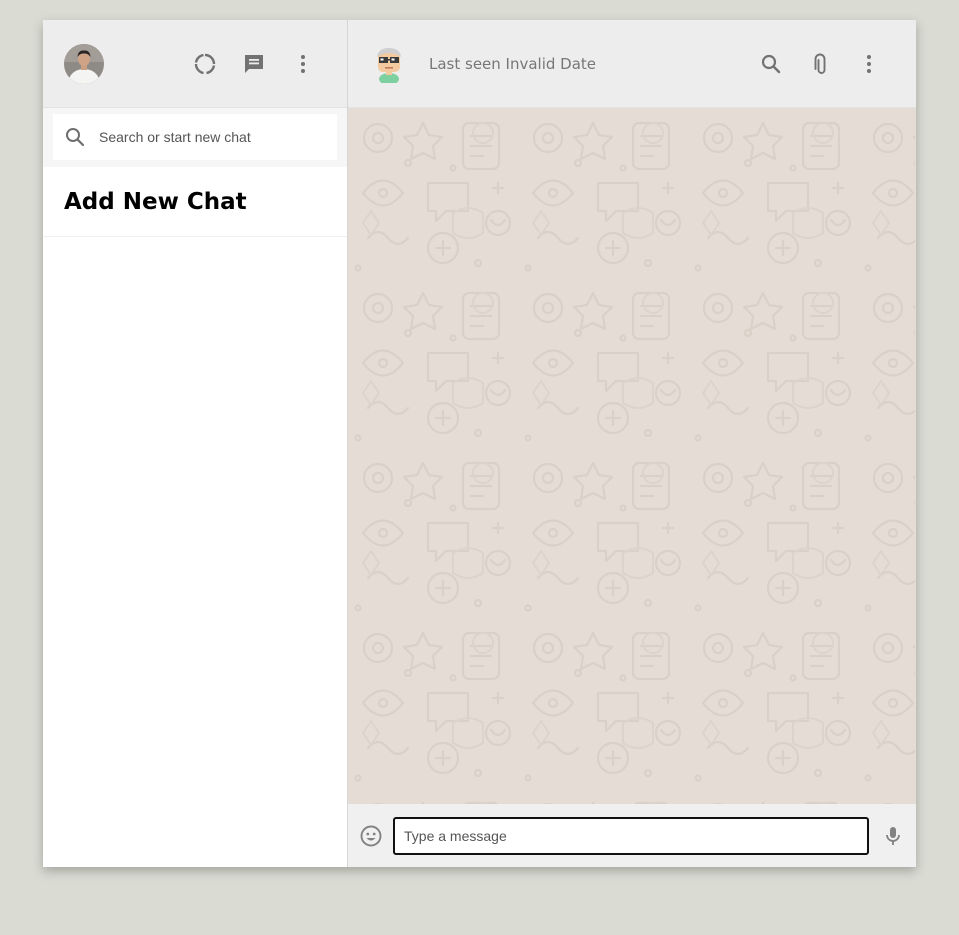 The height and width of the screenshot is (935, 959). I want to click on last-seen-text: Last seen Invalid Date, so click(513, 63).